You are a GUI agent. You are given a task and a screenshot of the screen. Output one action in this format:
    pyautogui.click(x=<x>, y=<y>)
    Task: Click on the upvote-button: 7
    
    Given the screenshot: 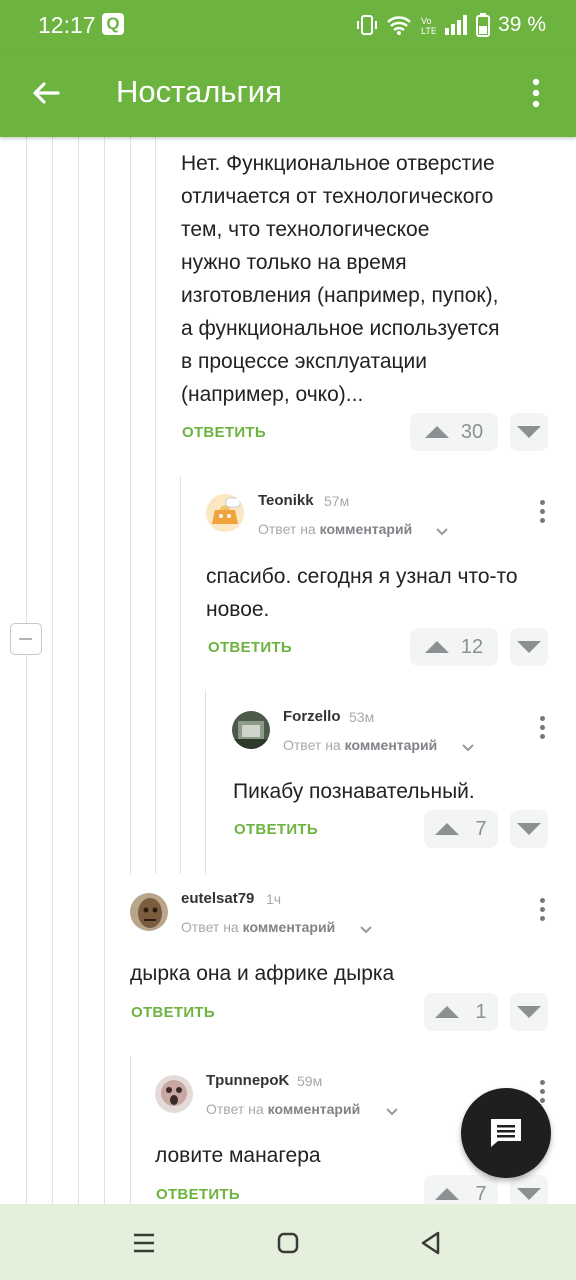 What is the action you would take?
    pyautogui.click(x=461, y=829)
    